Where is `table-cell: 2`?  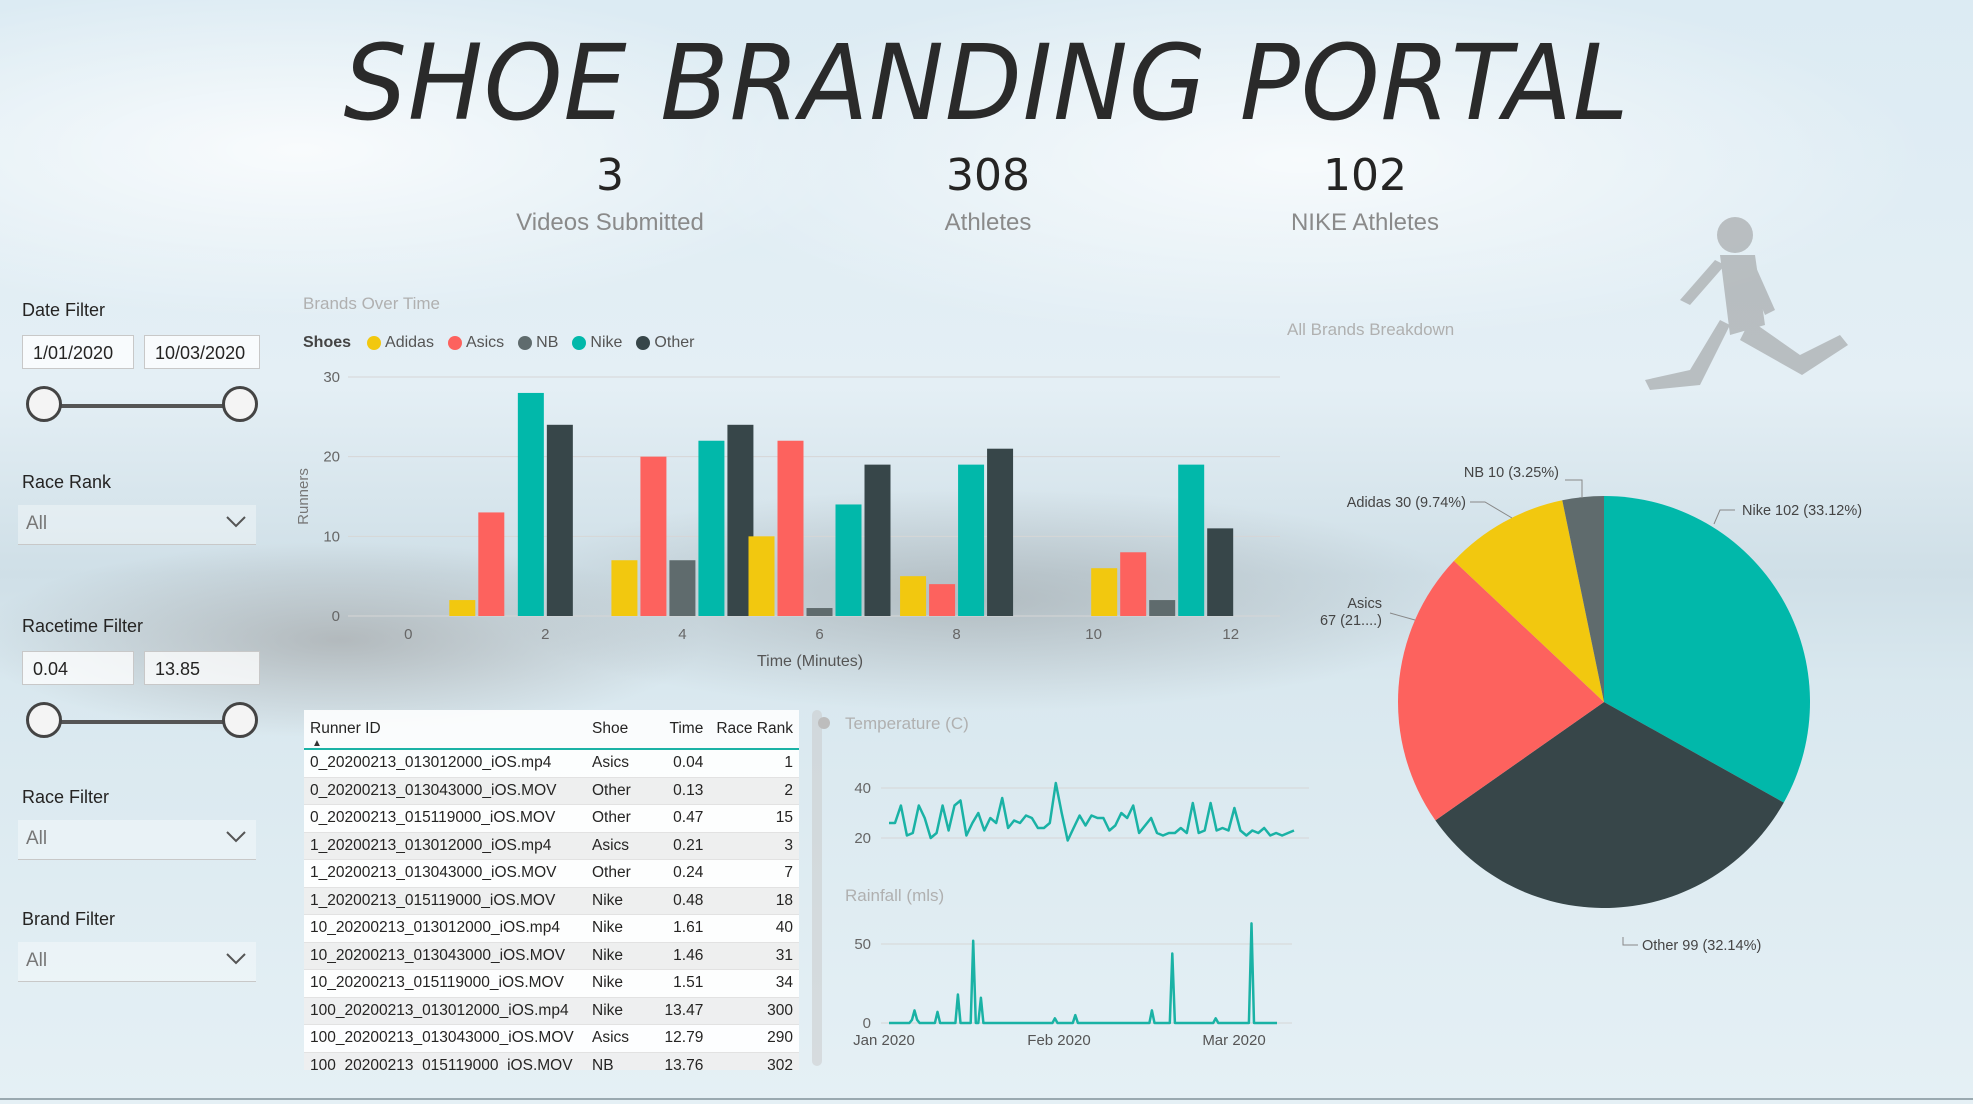 table-cell: 2 is located at coordinates (754, 791).